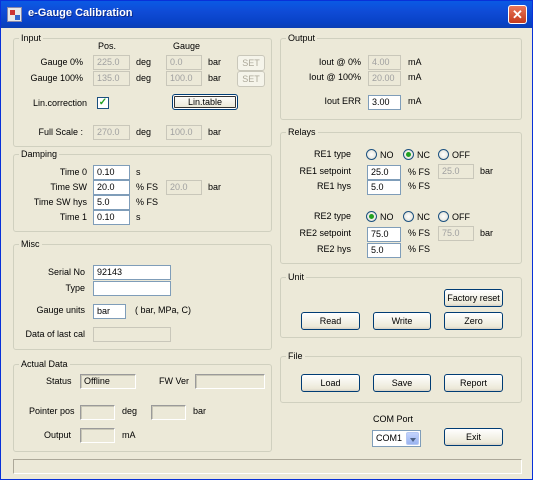 The width and height of the screenshot is (533, 480). What do you see at coordinates (187, 46) in the screenshot?
I see `col-gauge-header: Gauge` at bounding box center [187, 46].